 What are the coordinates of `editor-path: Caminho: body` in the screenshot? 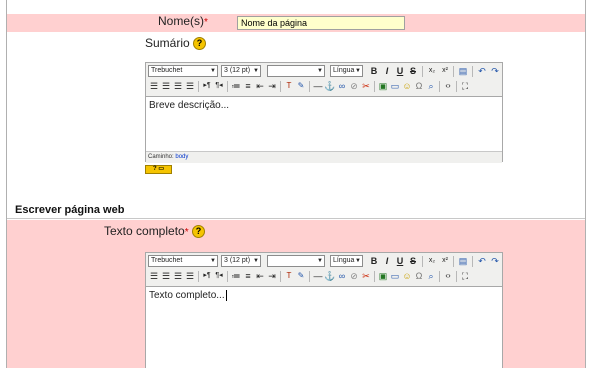 It's located at (324, 157).